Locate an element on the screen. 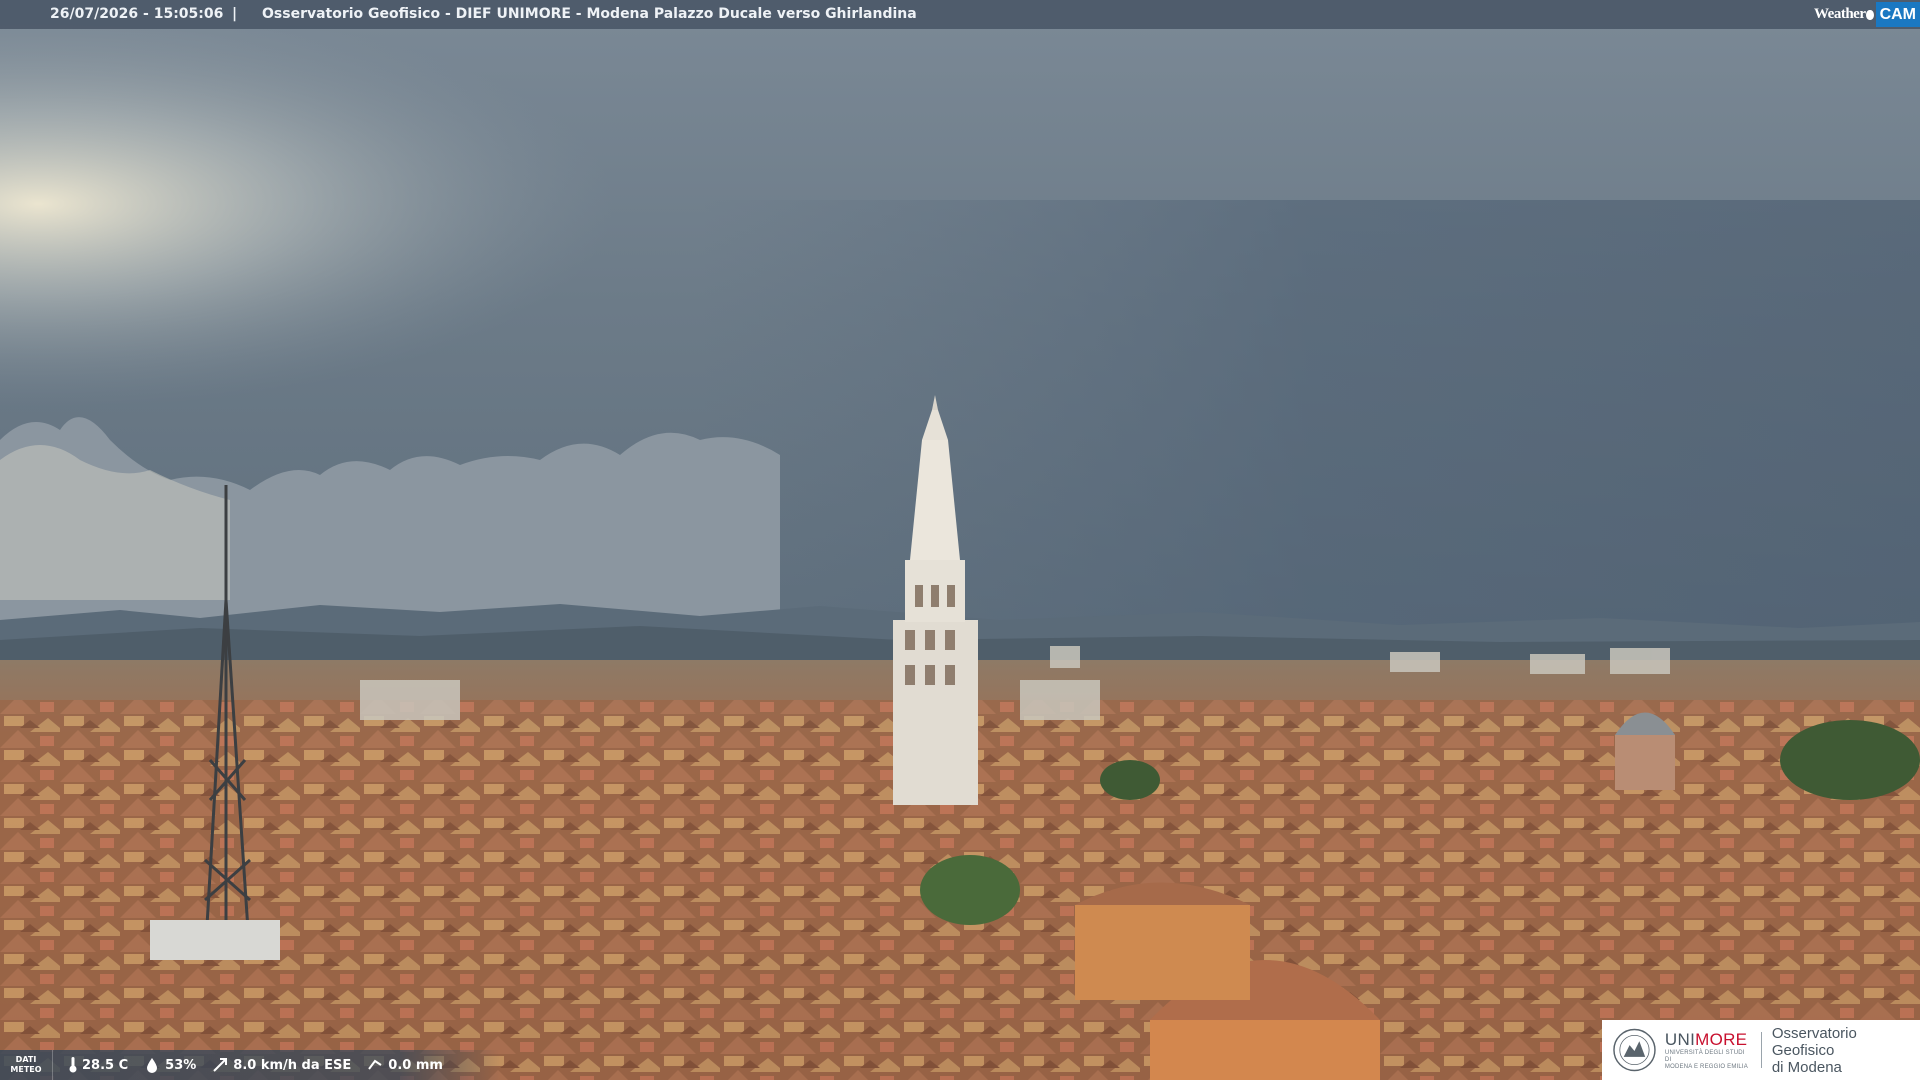 The image size is (1920, 1080). observatory-name: Osservatorio Geofisico di Modena is located at coordinates (1814, 1050).